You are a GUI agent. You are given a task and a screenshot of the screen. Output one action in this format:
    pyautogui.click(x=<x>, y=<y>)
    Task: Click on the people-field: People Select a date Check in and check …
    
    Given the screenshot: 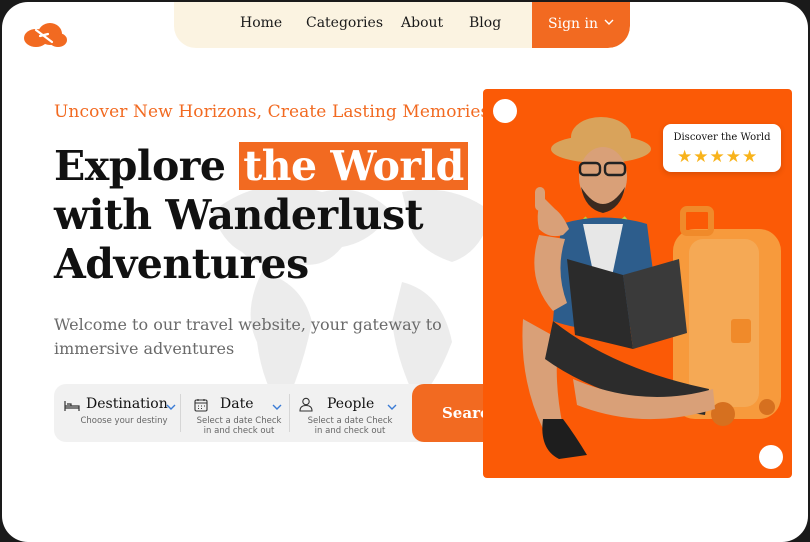 What is the action you would take?
    pyautogui.click(x=350, y=413)
    